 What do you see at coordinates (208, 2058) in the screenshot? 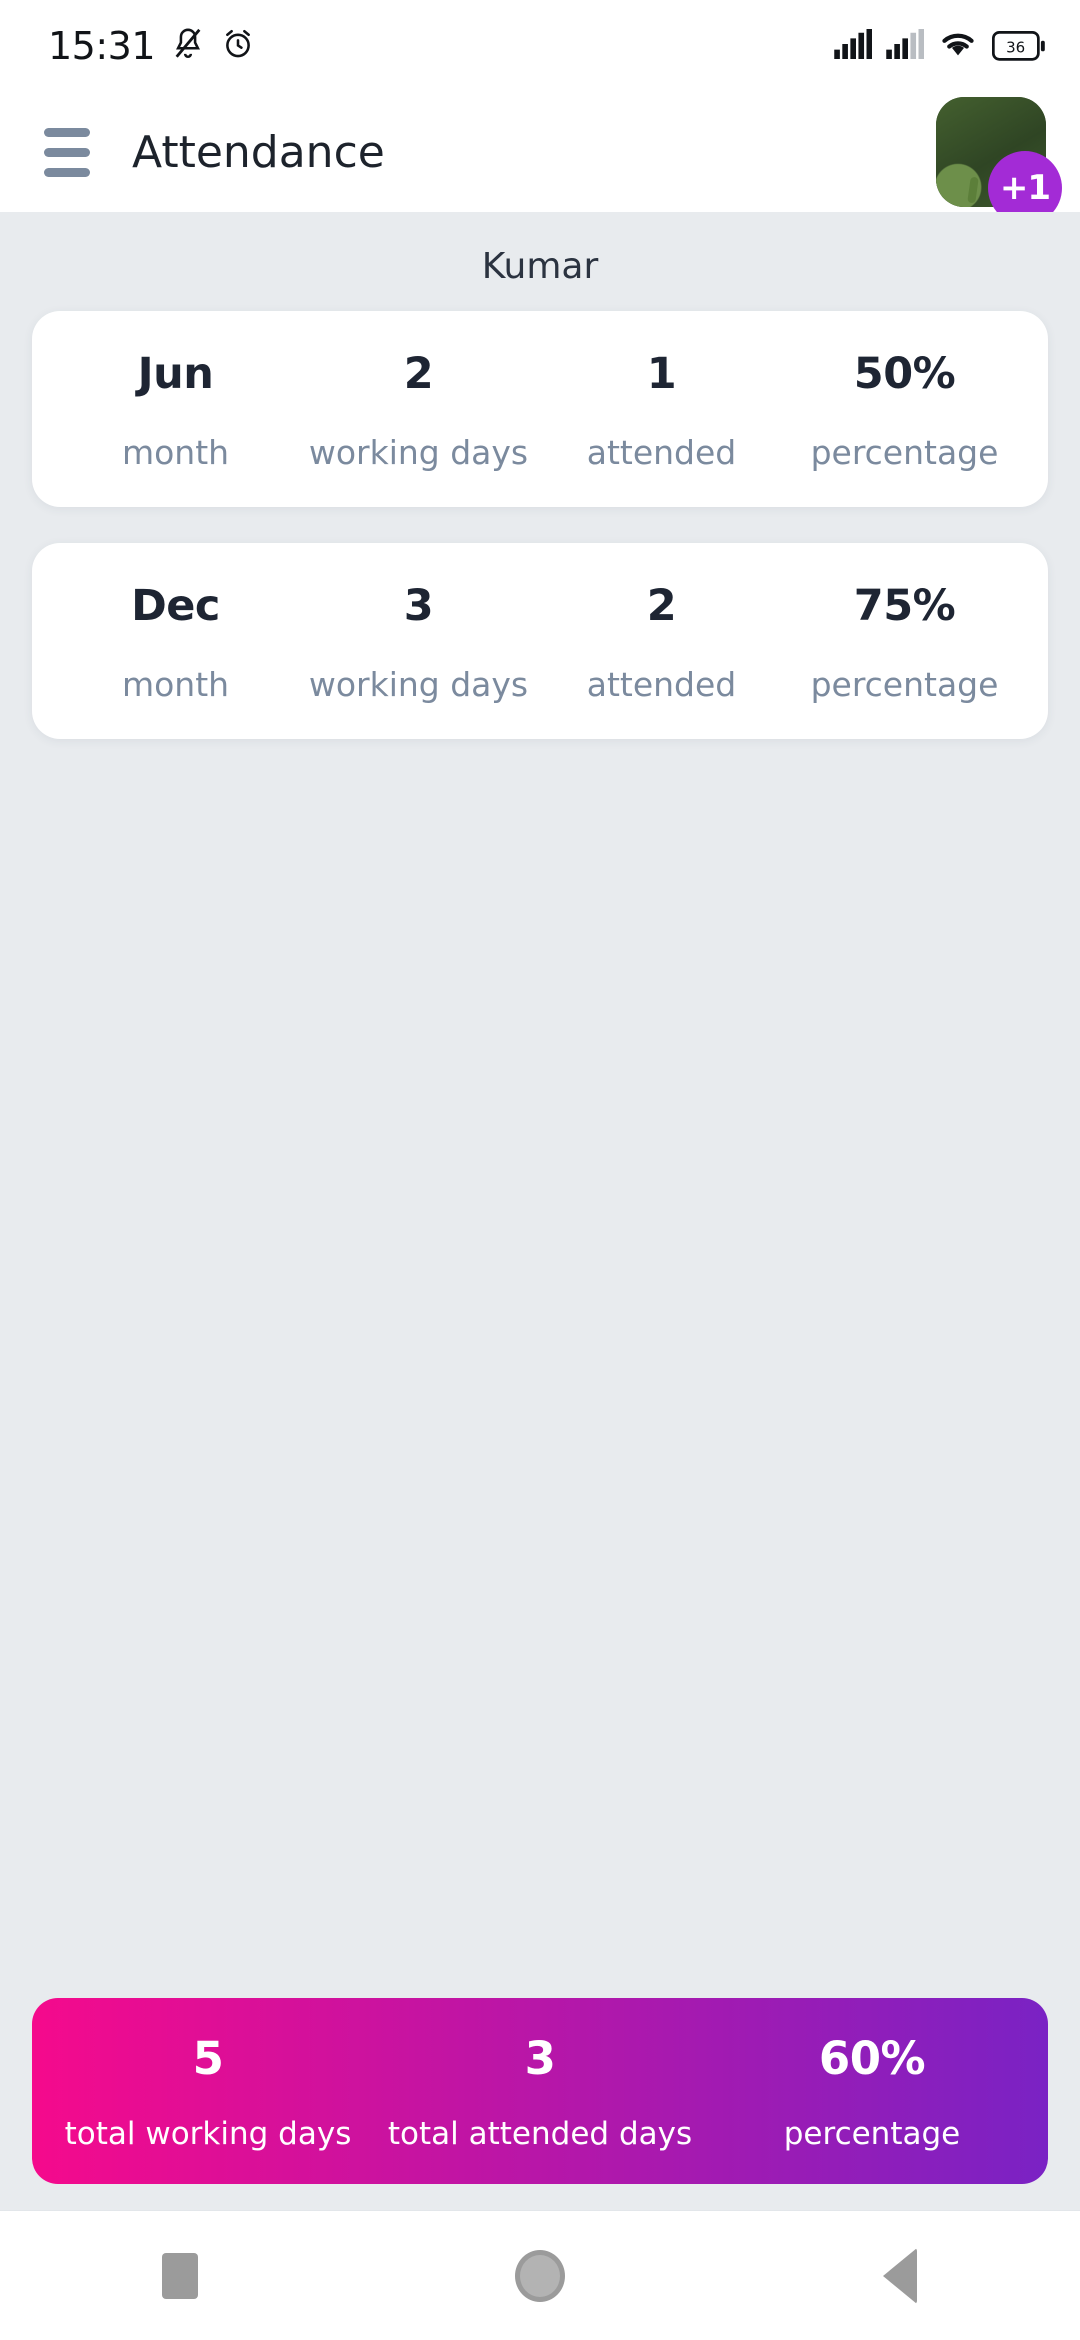
I see `total-working-days-value: 5` at bounding box center [208, 2058].